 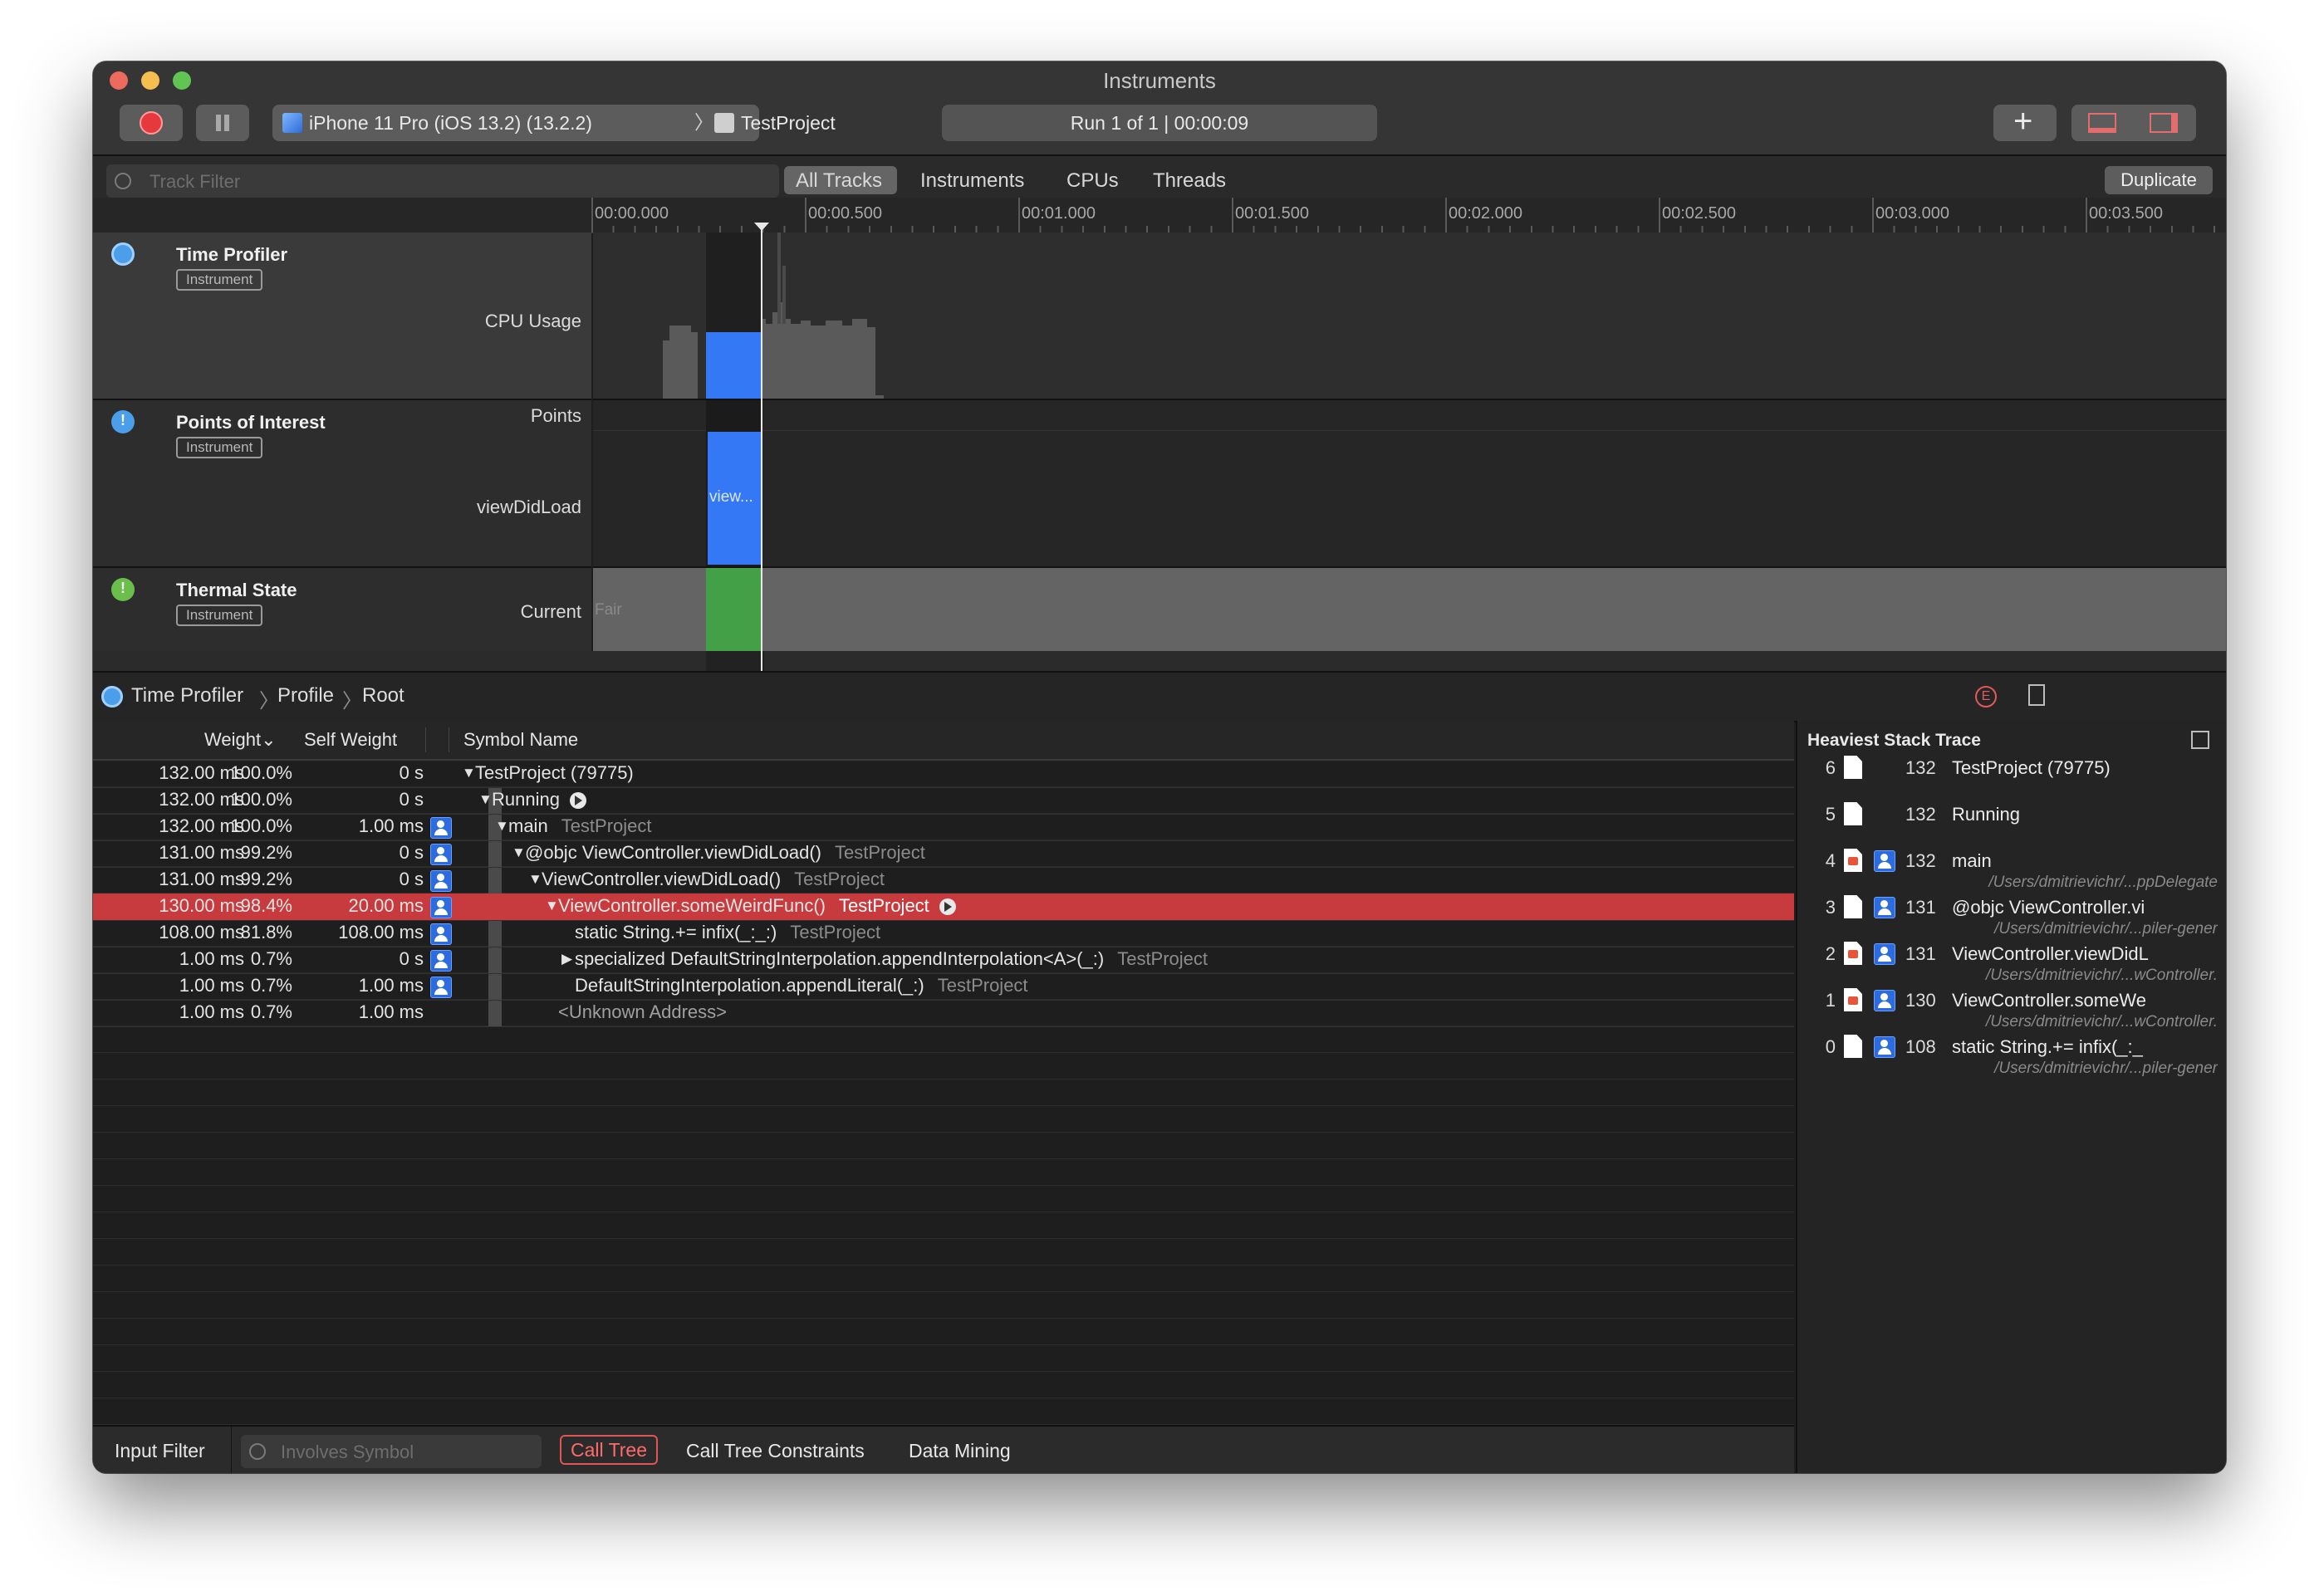 I want to click on frame-index: 1, so click(x=1830, y=1000).